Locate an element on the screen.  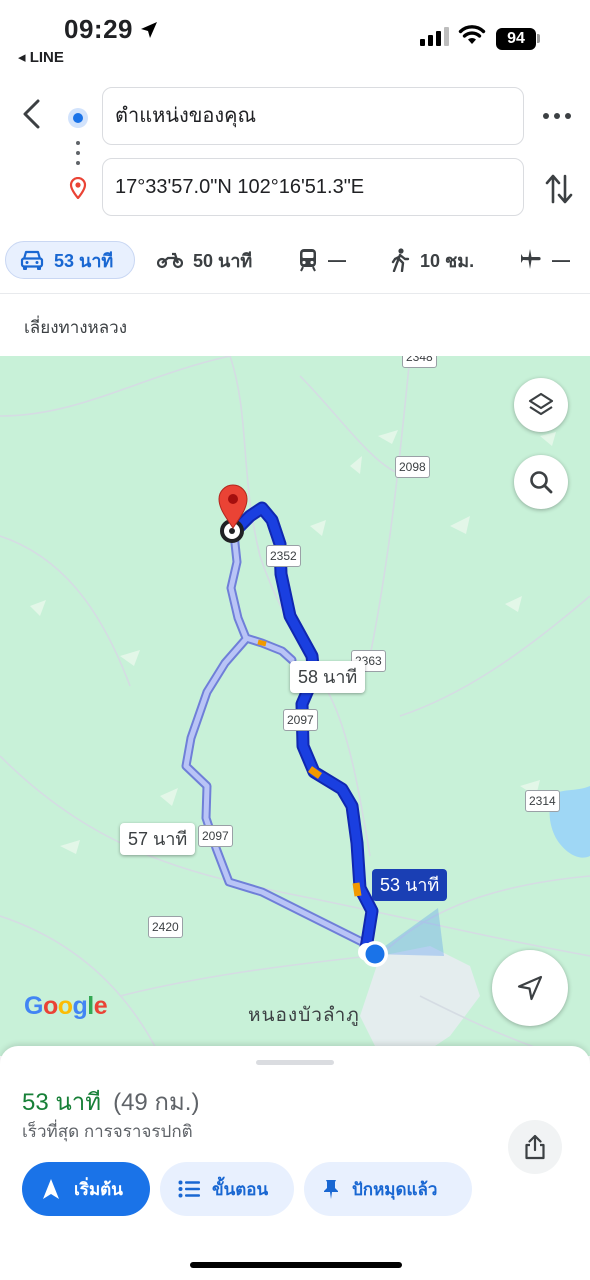
status-bar: 09:29 ◂ LINE 94 is located at coordinates (295, 38).